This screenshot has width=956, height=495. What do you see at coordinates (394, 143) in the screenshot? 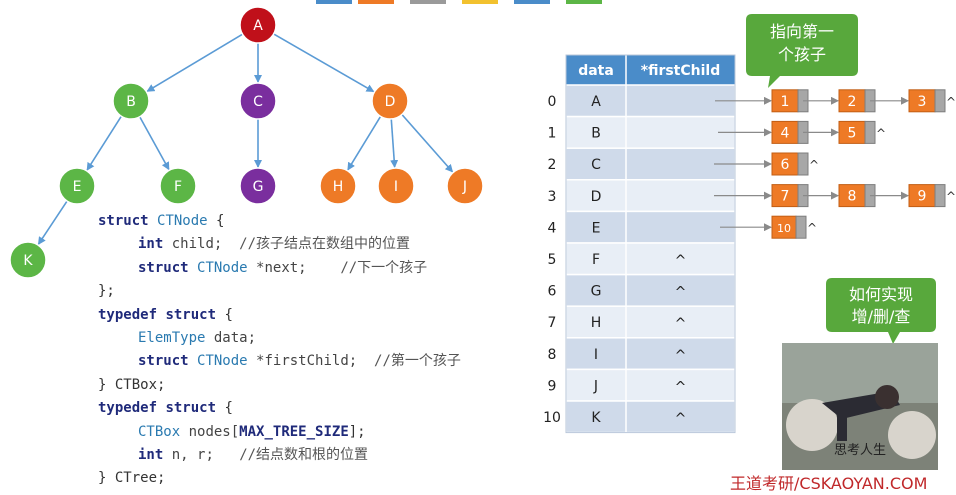
I see `tree-edge-D-I` at bounding box center [394, 143].